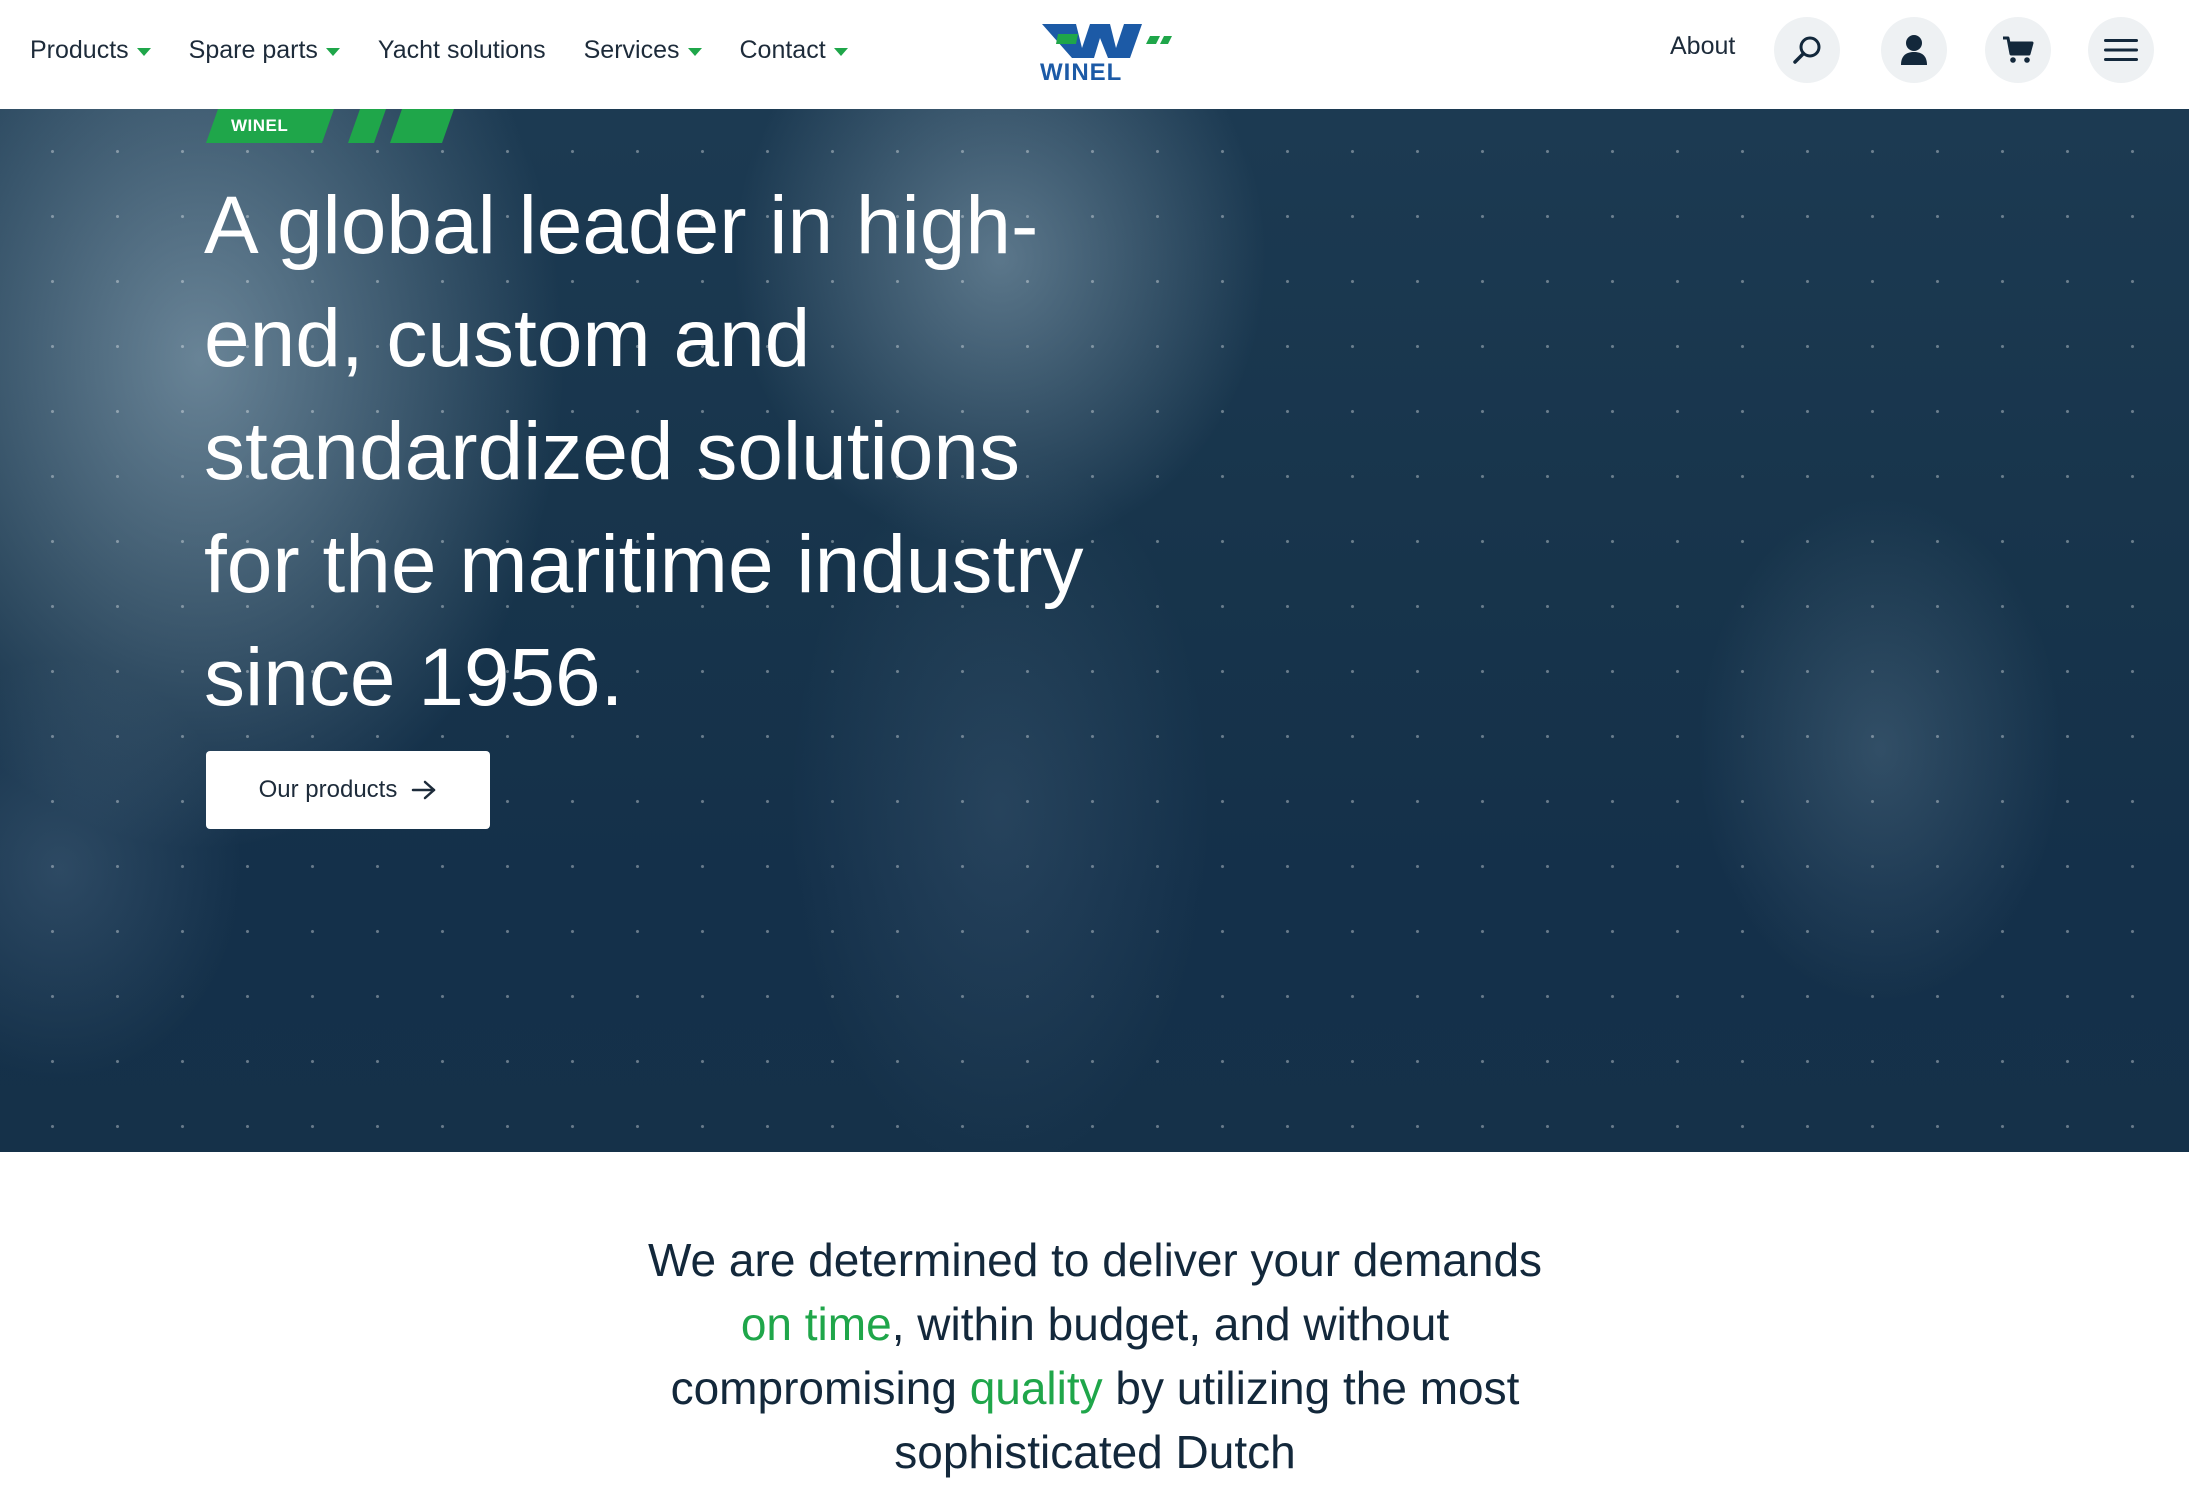 This screenshot has height=1500, width=2189. I want to click on nav-item-label: Spare parts, so click(253, 50).